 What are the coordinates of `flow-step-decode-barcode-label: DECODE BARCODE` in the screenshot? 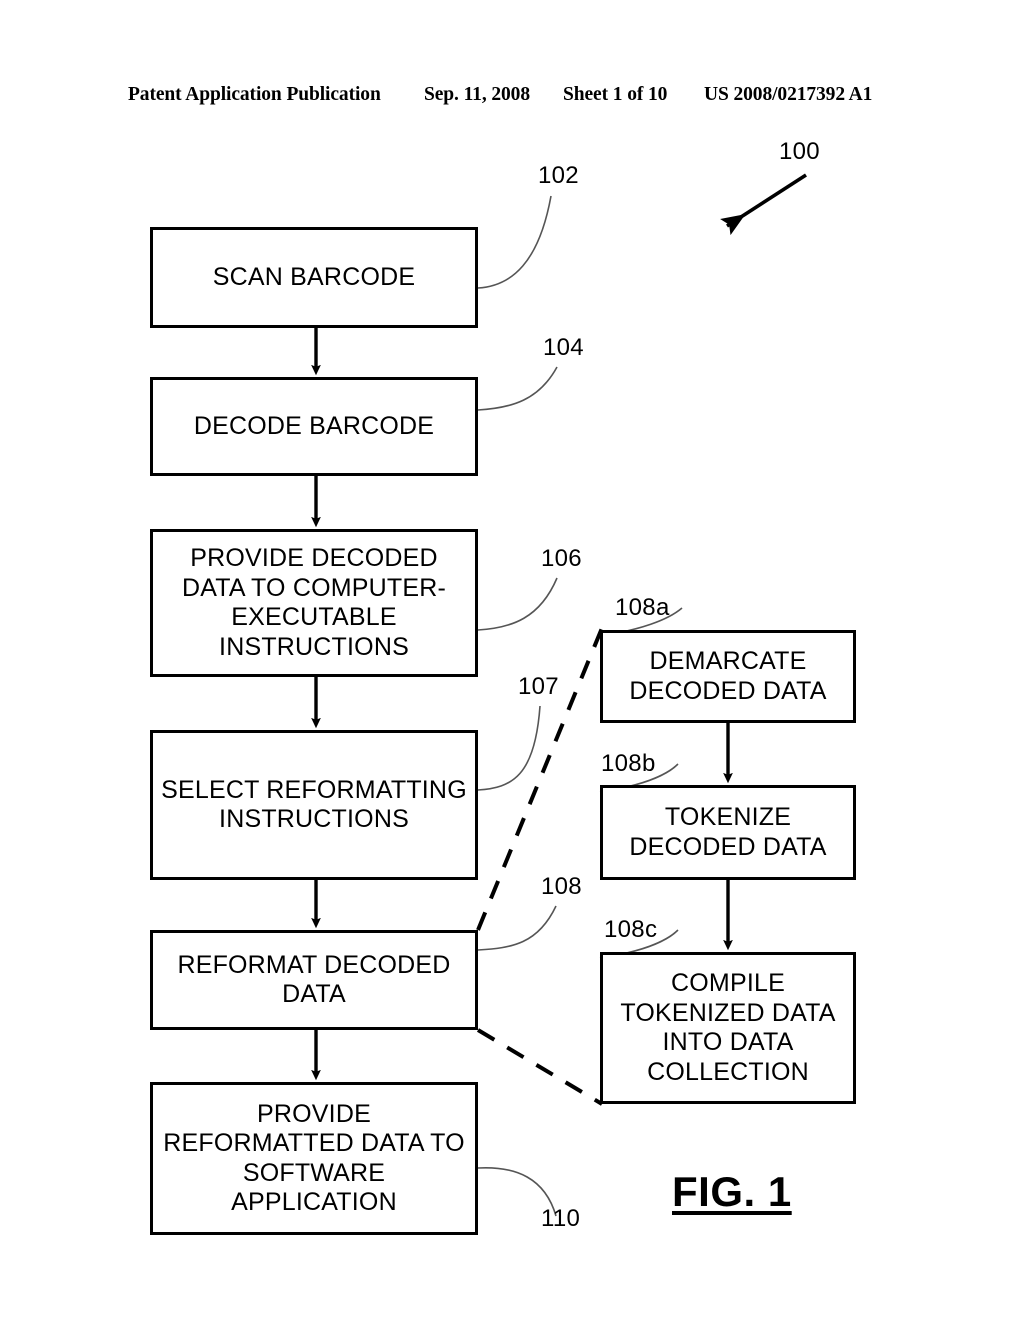 It's located at (314, 425).